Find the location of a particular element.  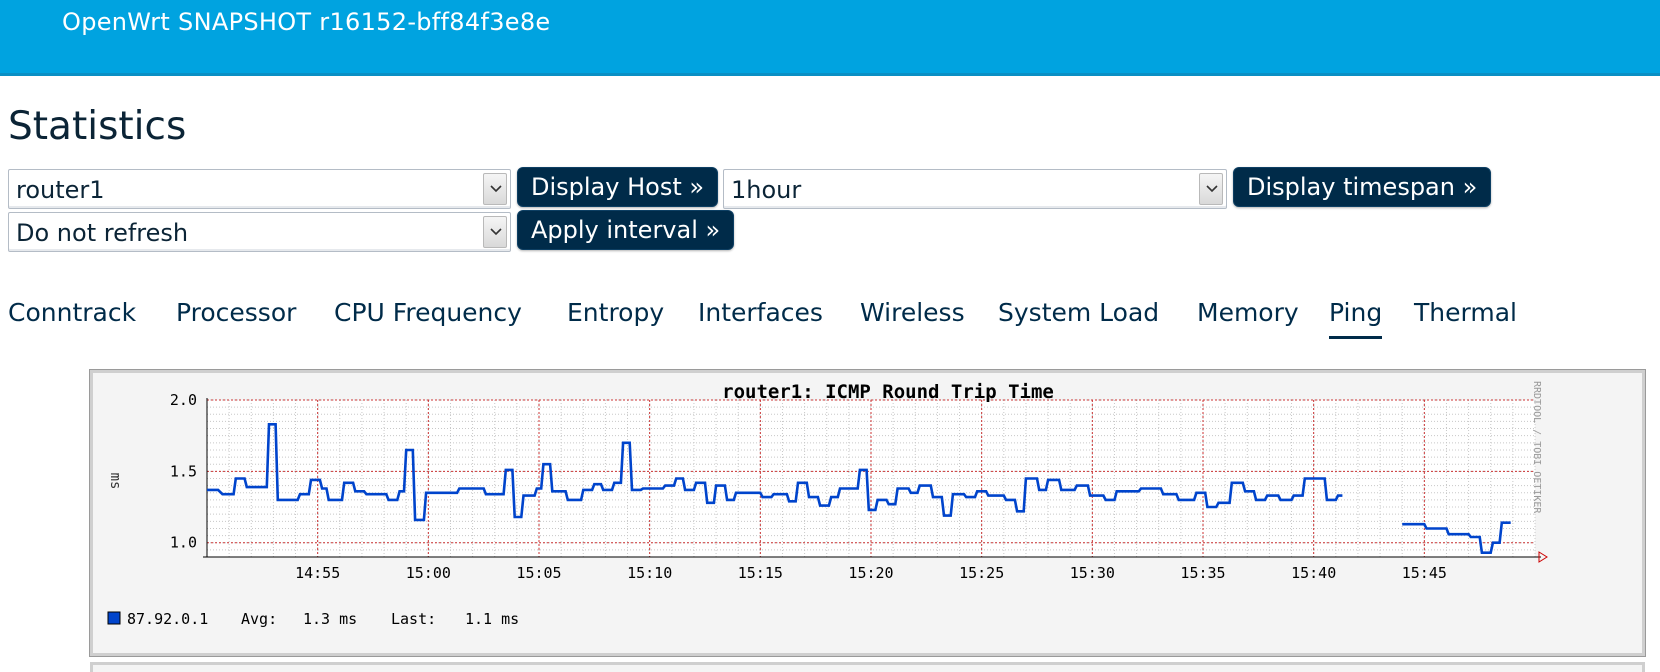

tab-cpu-frequency: CPU Frequency is located at coordinates (428, 312).